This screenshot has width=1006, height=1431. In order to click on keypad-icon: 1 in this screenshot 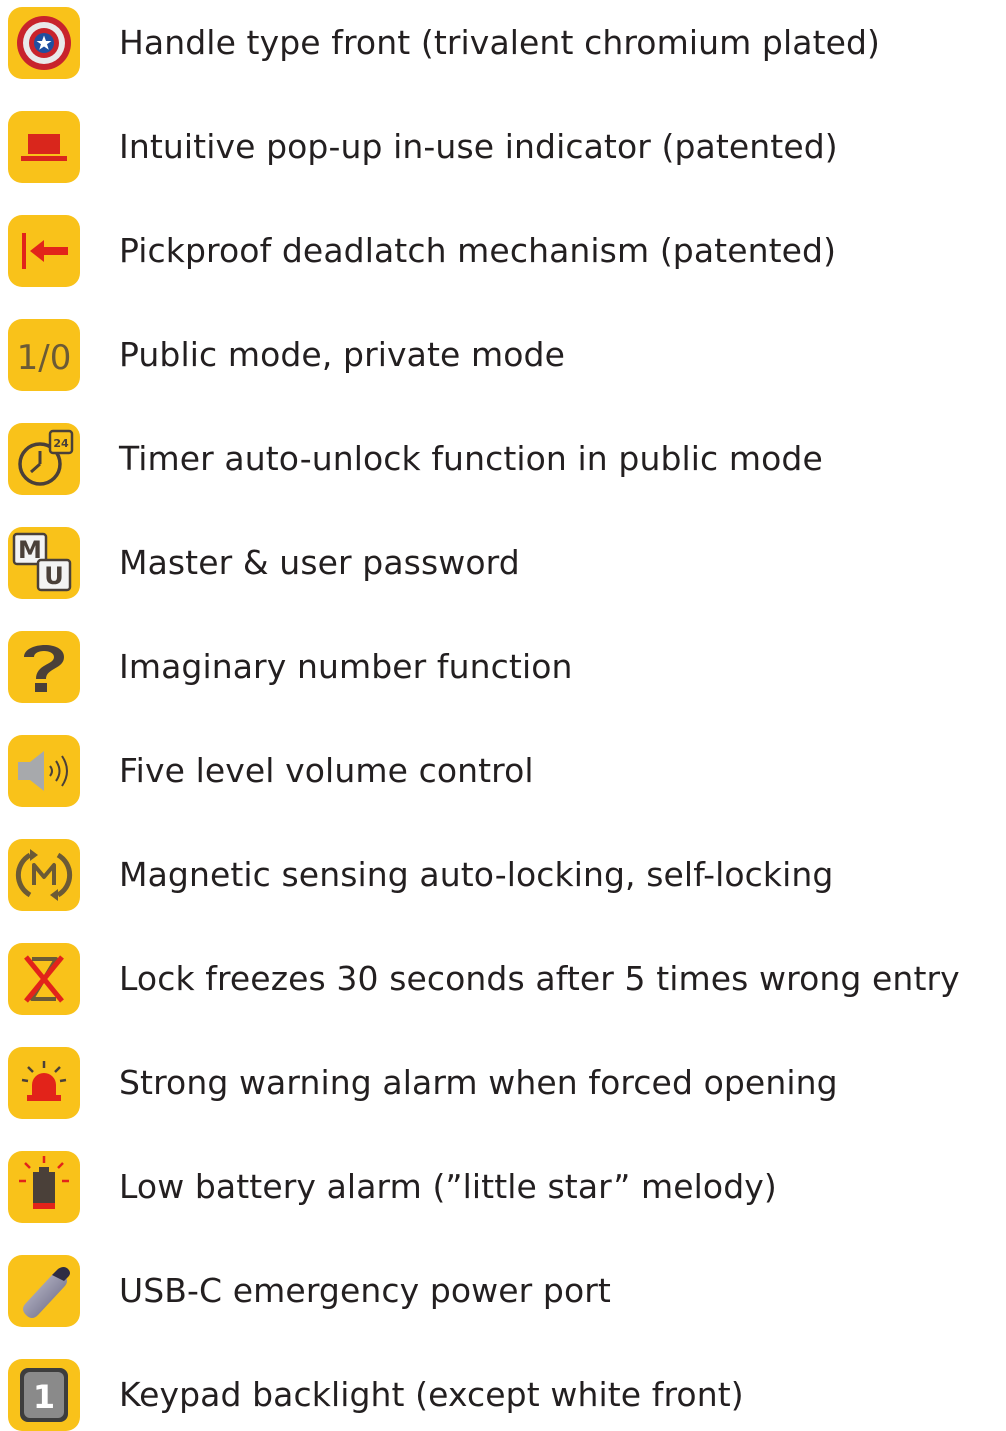, I will do `click(44, 1395)`.